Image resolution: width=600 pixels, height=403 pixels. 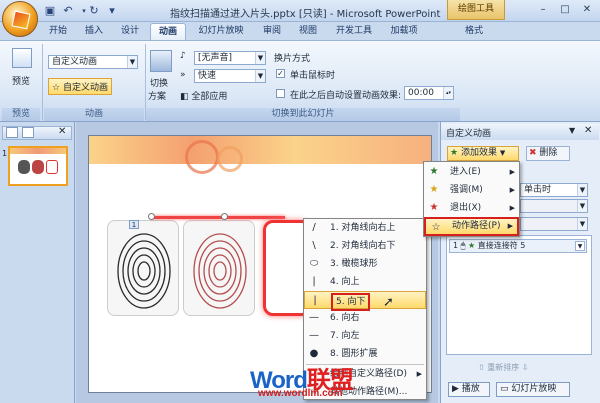 What do you see at coordinates (365, 282) in the screenshot?
I see `menu-item-up: | 4. 向上` at bounding box center [365, 282].